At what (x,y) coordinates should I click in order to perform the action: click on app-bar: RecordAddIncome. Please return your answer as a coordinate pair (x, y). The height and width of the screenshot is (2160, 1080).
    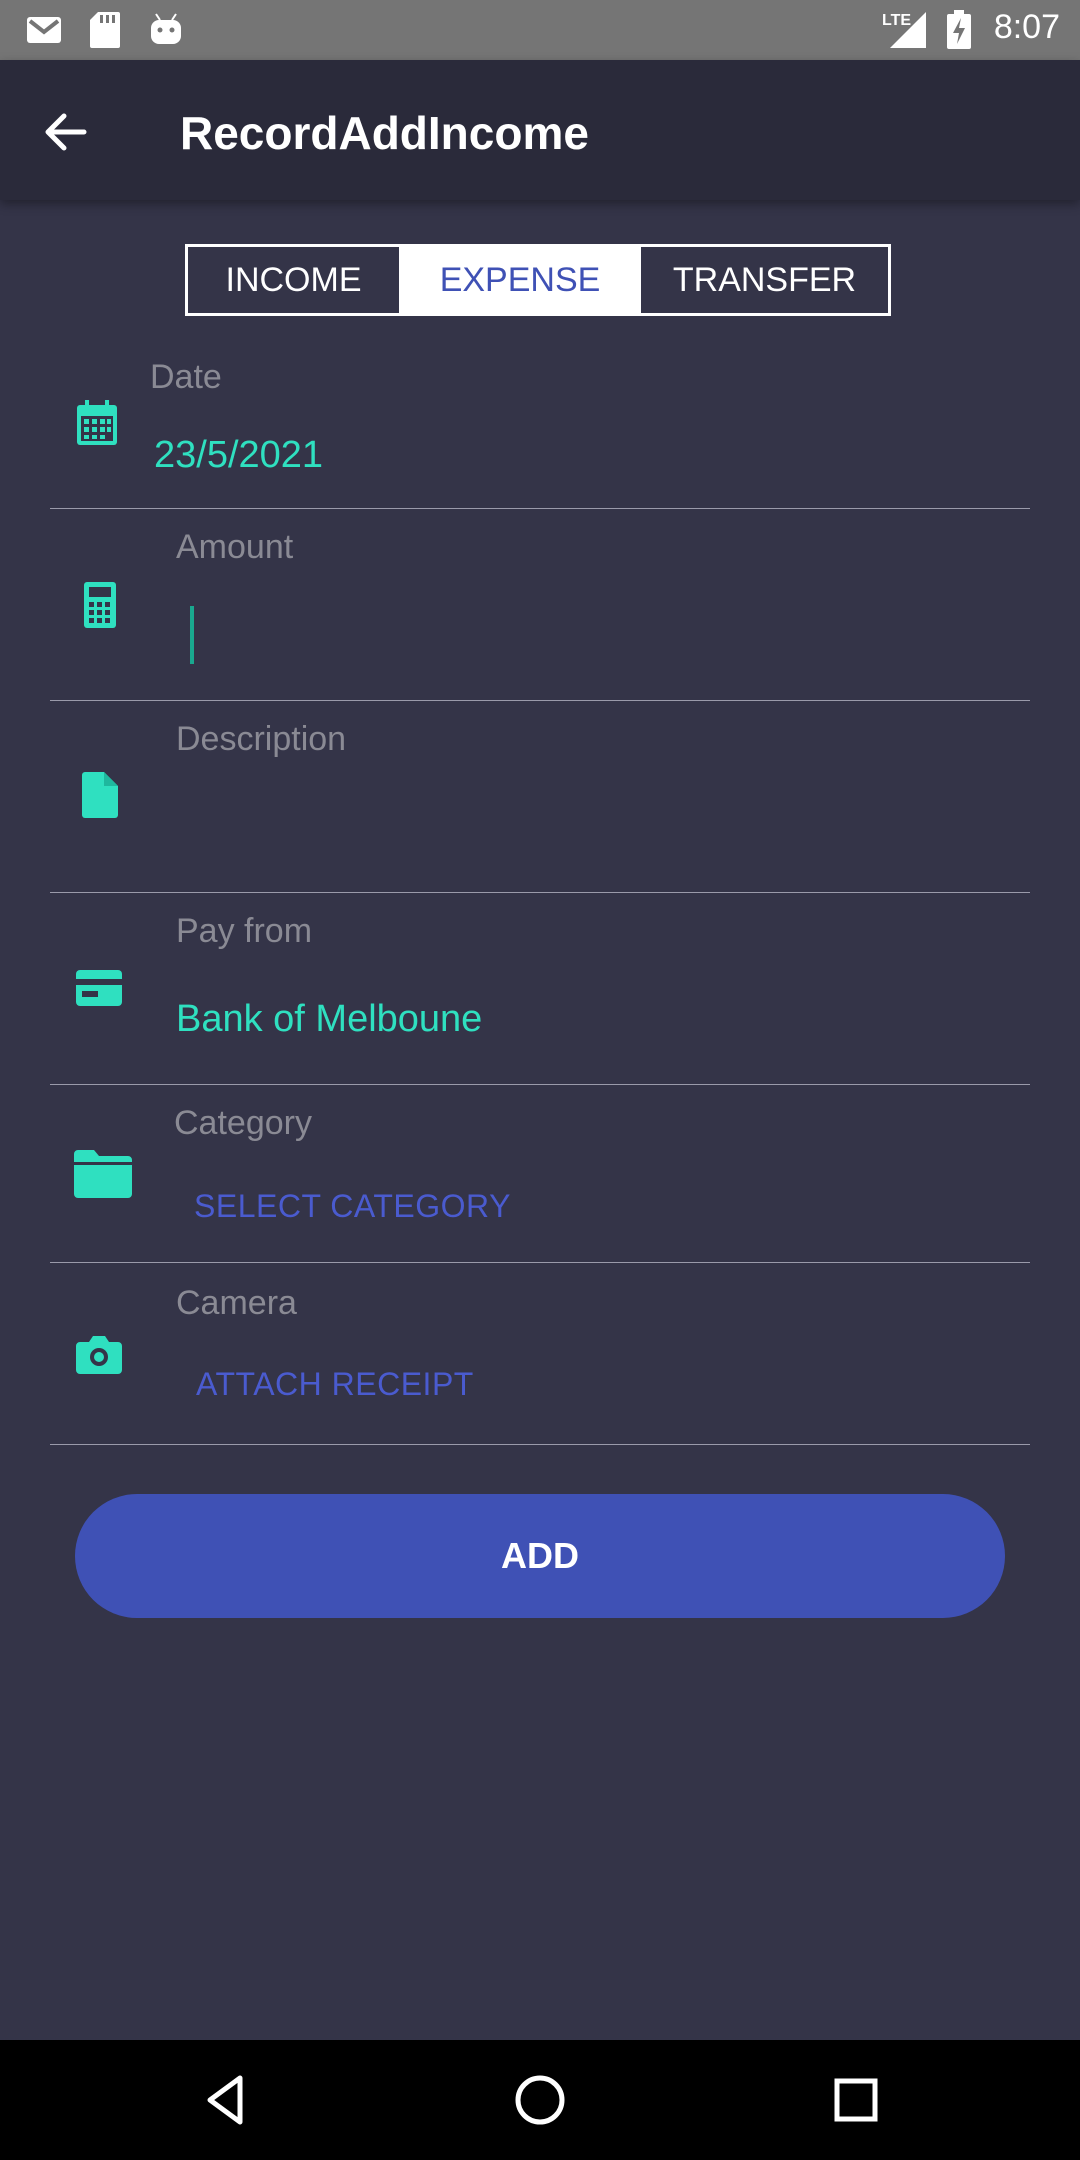
    Looking at the image, I should click on (540, 130).